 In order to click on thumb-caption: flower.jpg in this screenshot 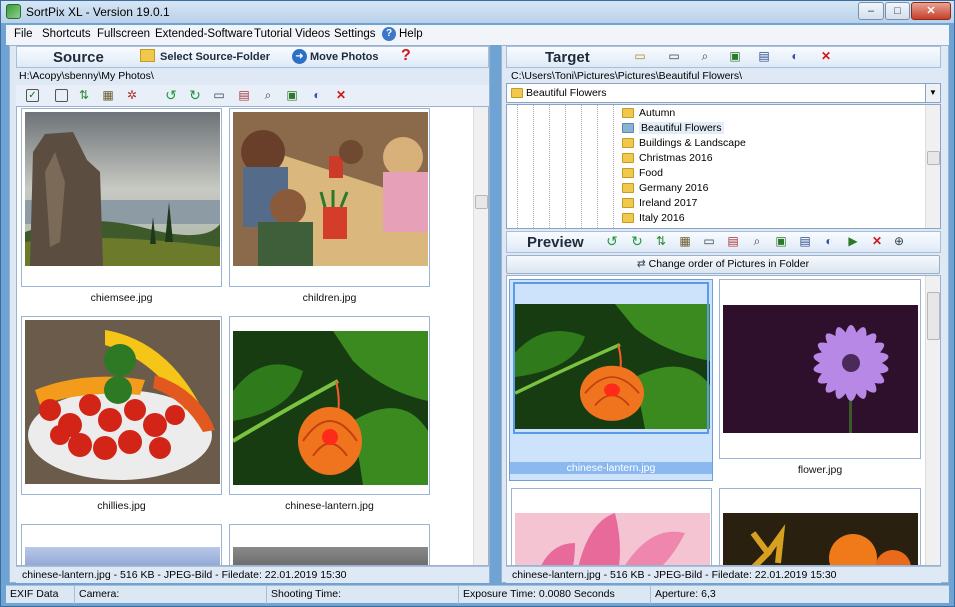, I will do `click(820, 470)`.